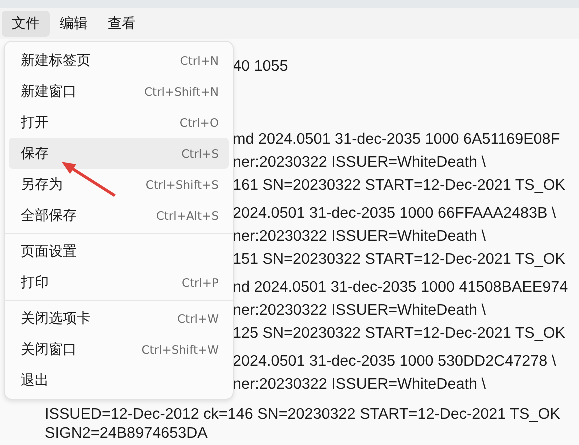 Image resolution: width=579 pixels, height=445 pixels. What do you see at coordinates (399, 186) in the screenshot?
I see `text-line: 161 SN=20230322 START=12-Dec-2021 TS_OK` at bounding box center [399, 186].